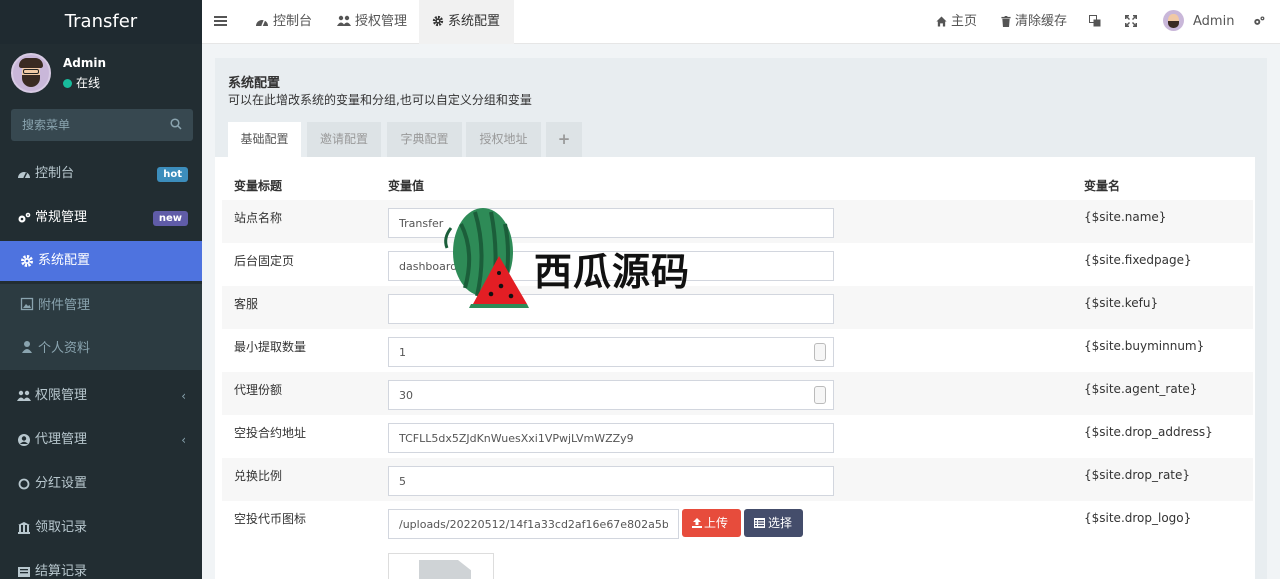 The image size is (1280, 579). What do you see at coordinates (697, 523) in the screenshot?
I see `upload-icon` at bounding box center [697, 523].